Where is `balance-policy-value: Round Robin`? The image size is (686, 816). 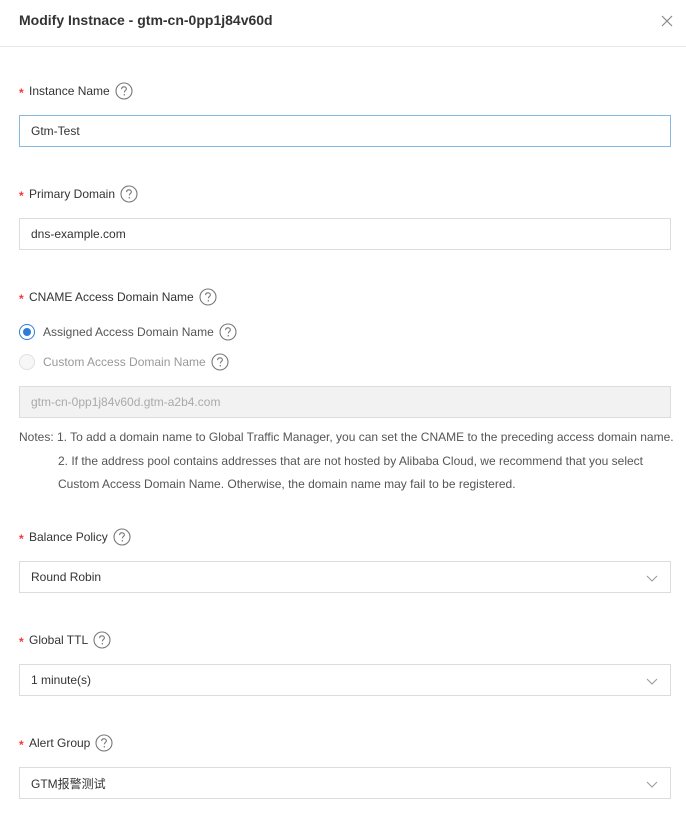
balance-policy-value: Round Robin is located at coordinates (66, 577).